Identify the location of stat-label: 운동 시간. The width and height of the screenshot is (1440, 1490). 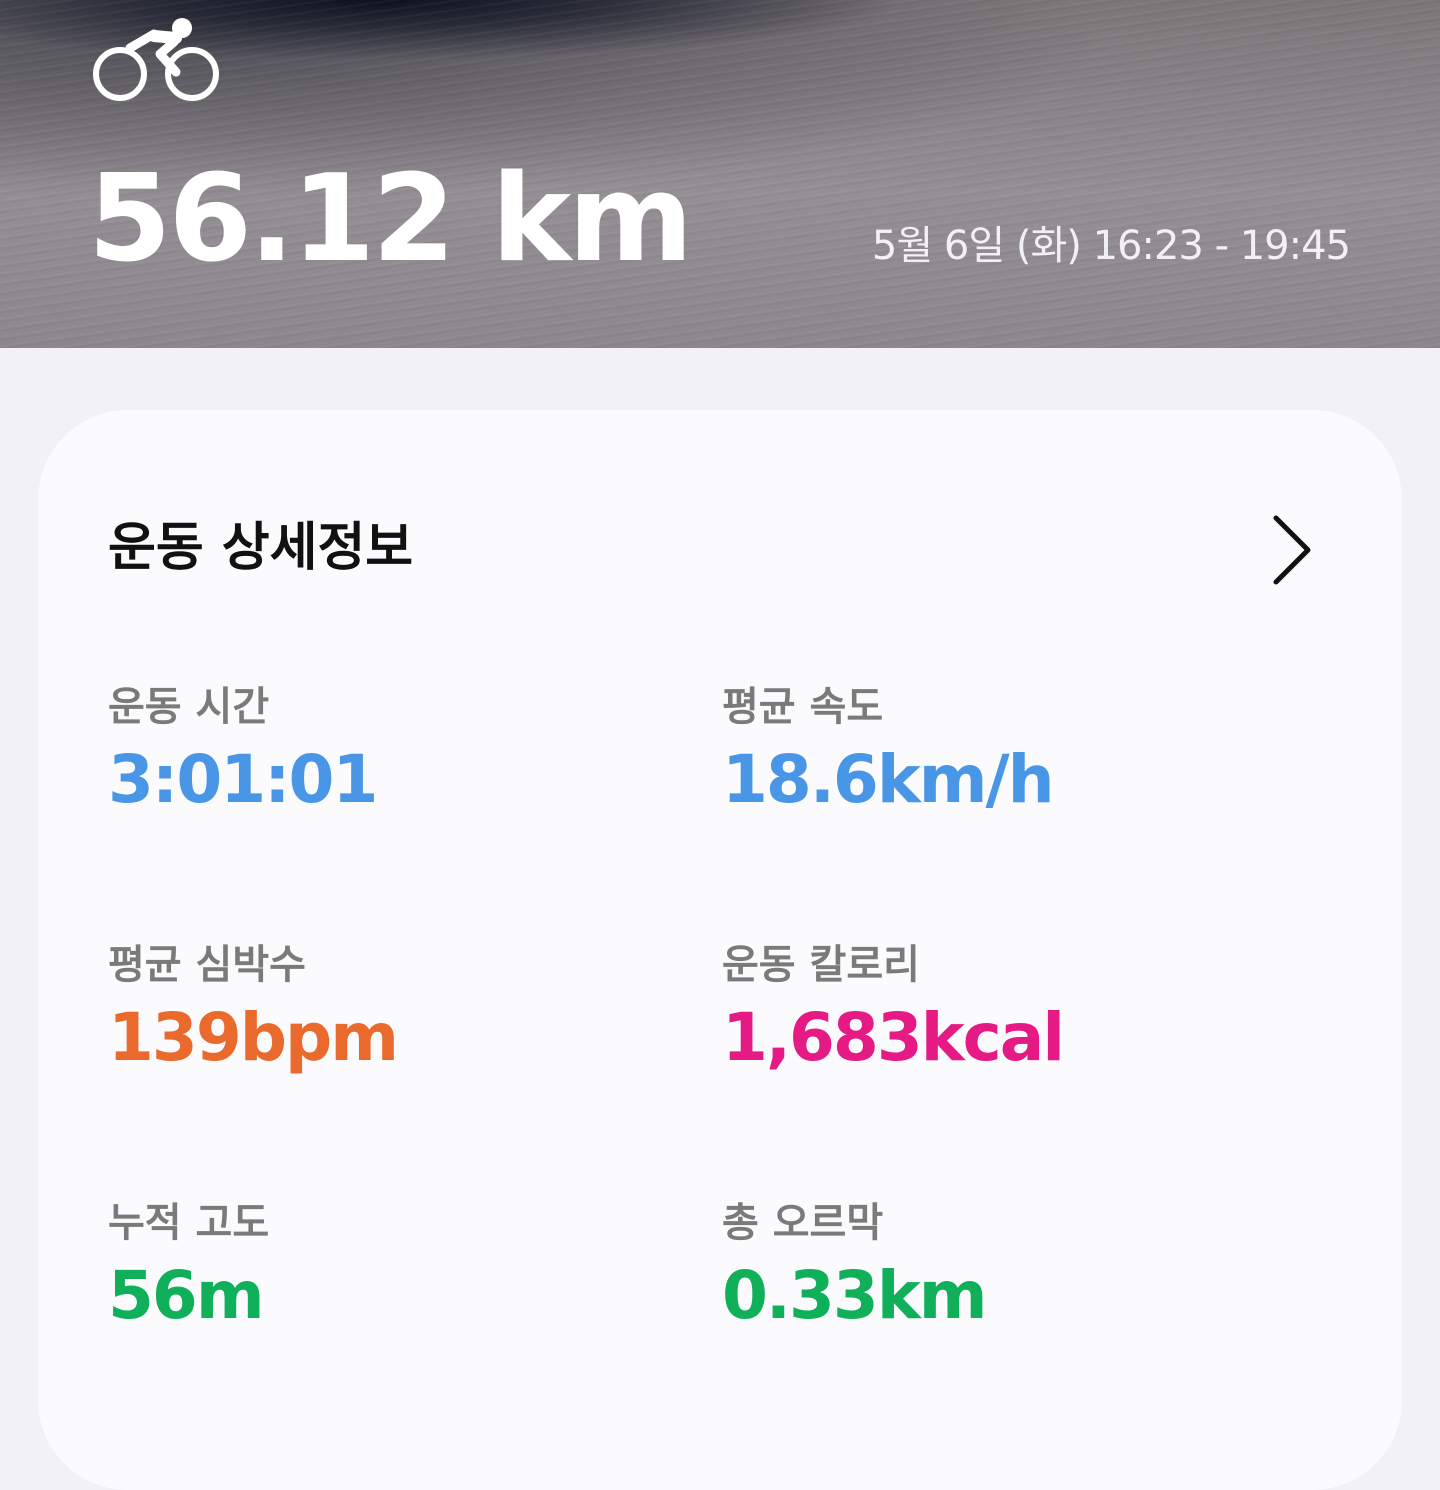
(189, 707).